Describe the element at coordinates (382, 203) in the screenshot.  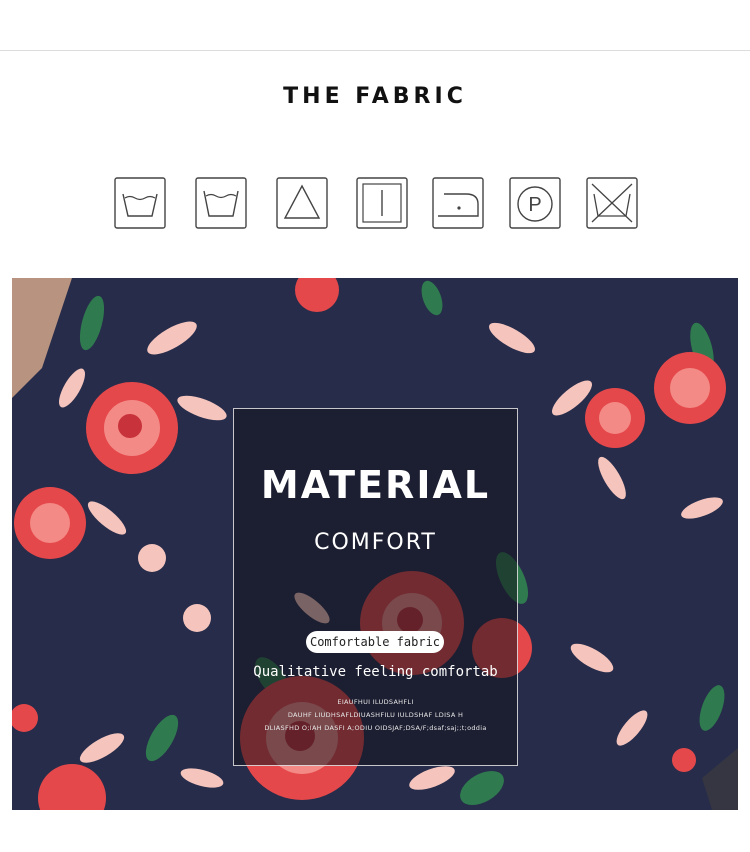
I see `line-dry-icon` at that location.